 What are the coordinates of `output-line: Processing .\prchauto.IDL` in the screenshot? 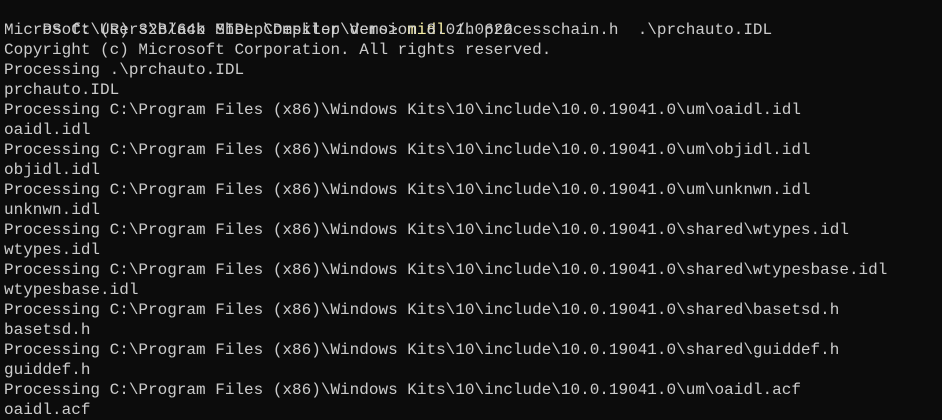 It's located at (124, 70).